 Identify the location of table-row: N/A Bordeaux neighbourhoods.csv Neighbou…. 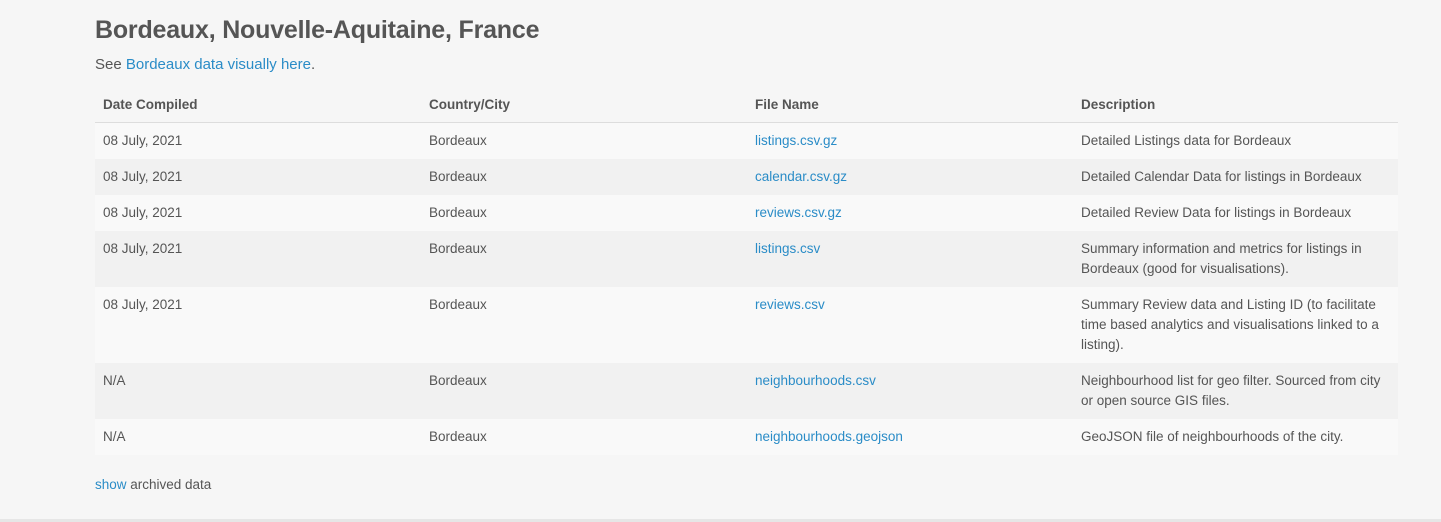
(746, 391).